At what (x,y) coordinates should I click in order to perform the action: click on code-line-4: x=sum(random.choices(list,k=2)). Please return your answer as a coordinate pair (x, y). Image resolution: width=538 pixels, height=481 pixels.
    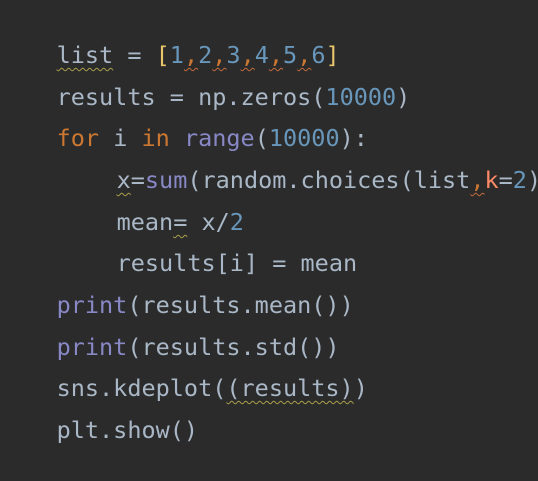
    Looking at the image, I should click on (269, 161).